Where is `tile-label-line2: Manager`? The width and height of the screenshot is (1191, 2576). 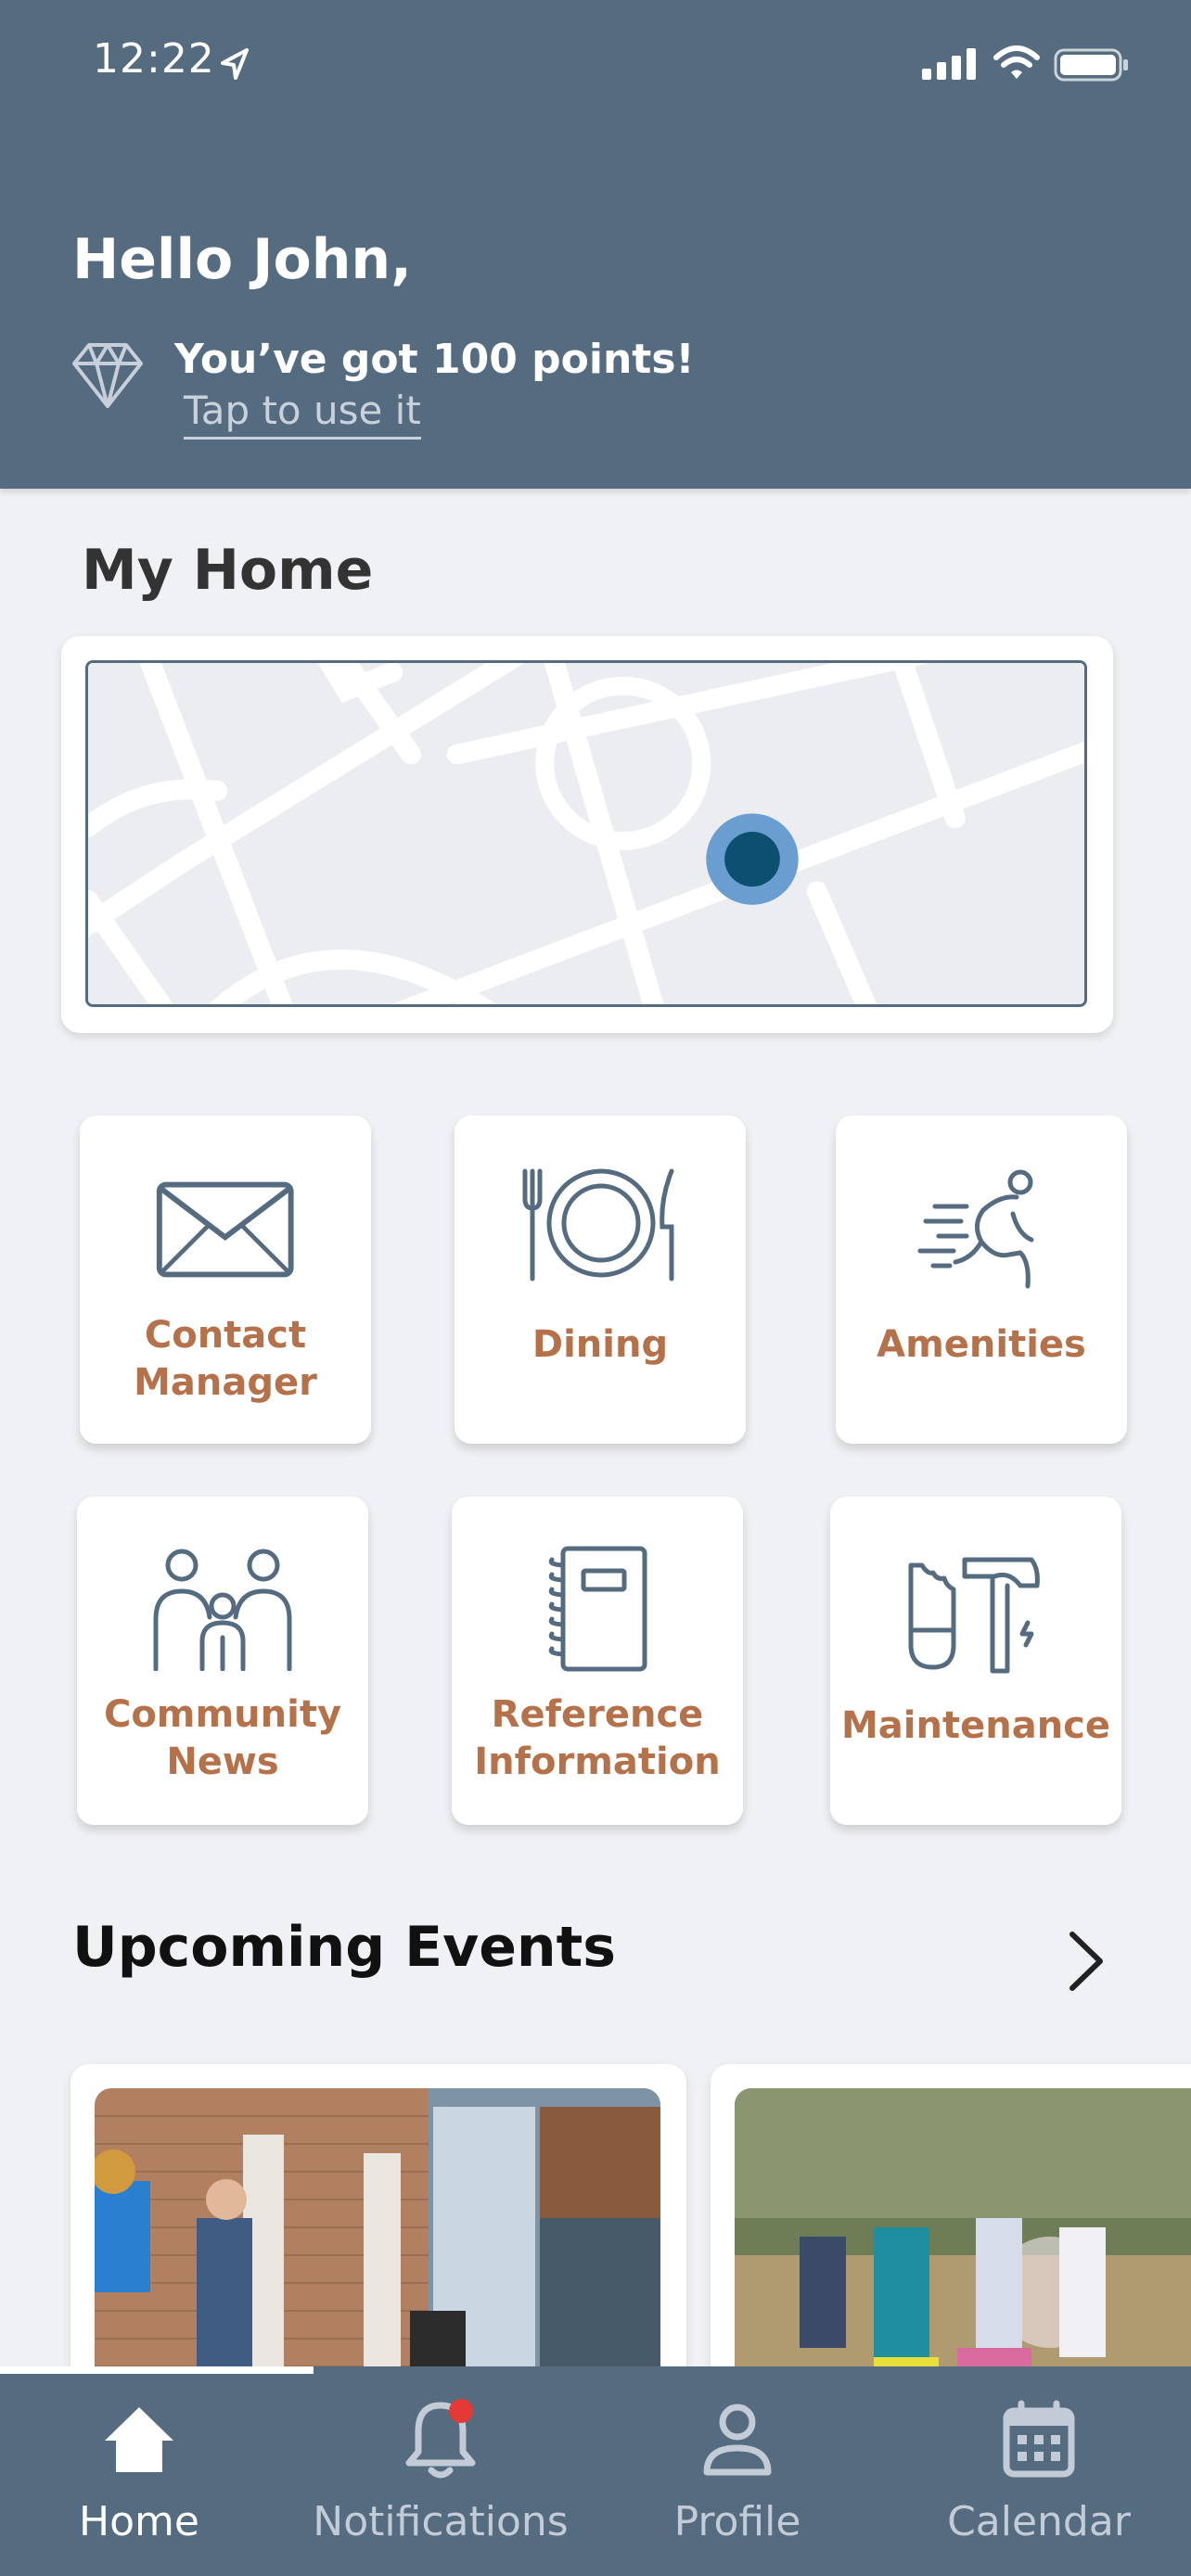
tile-label-line2: Manager is located at coordinates (225, 1383).